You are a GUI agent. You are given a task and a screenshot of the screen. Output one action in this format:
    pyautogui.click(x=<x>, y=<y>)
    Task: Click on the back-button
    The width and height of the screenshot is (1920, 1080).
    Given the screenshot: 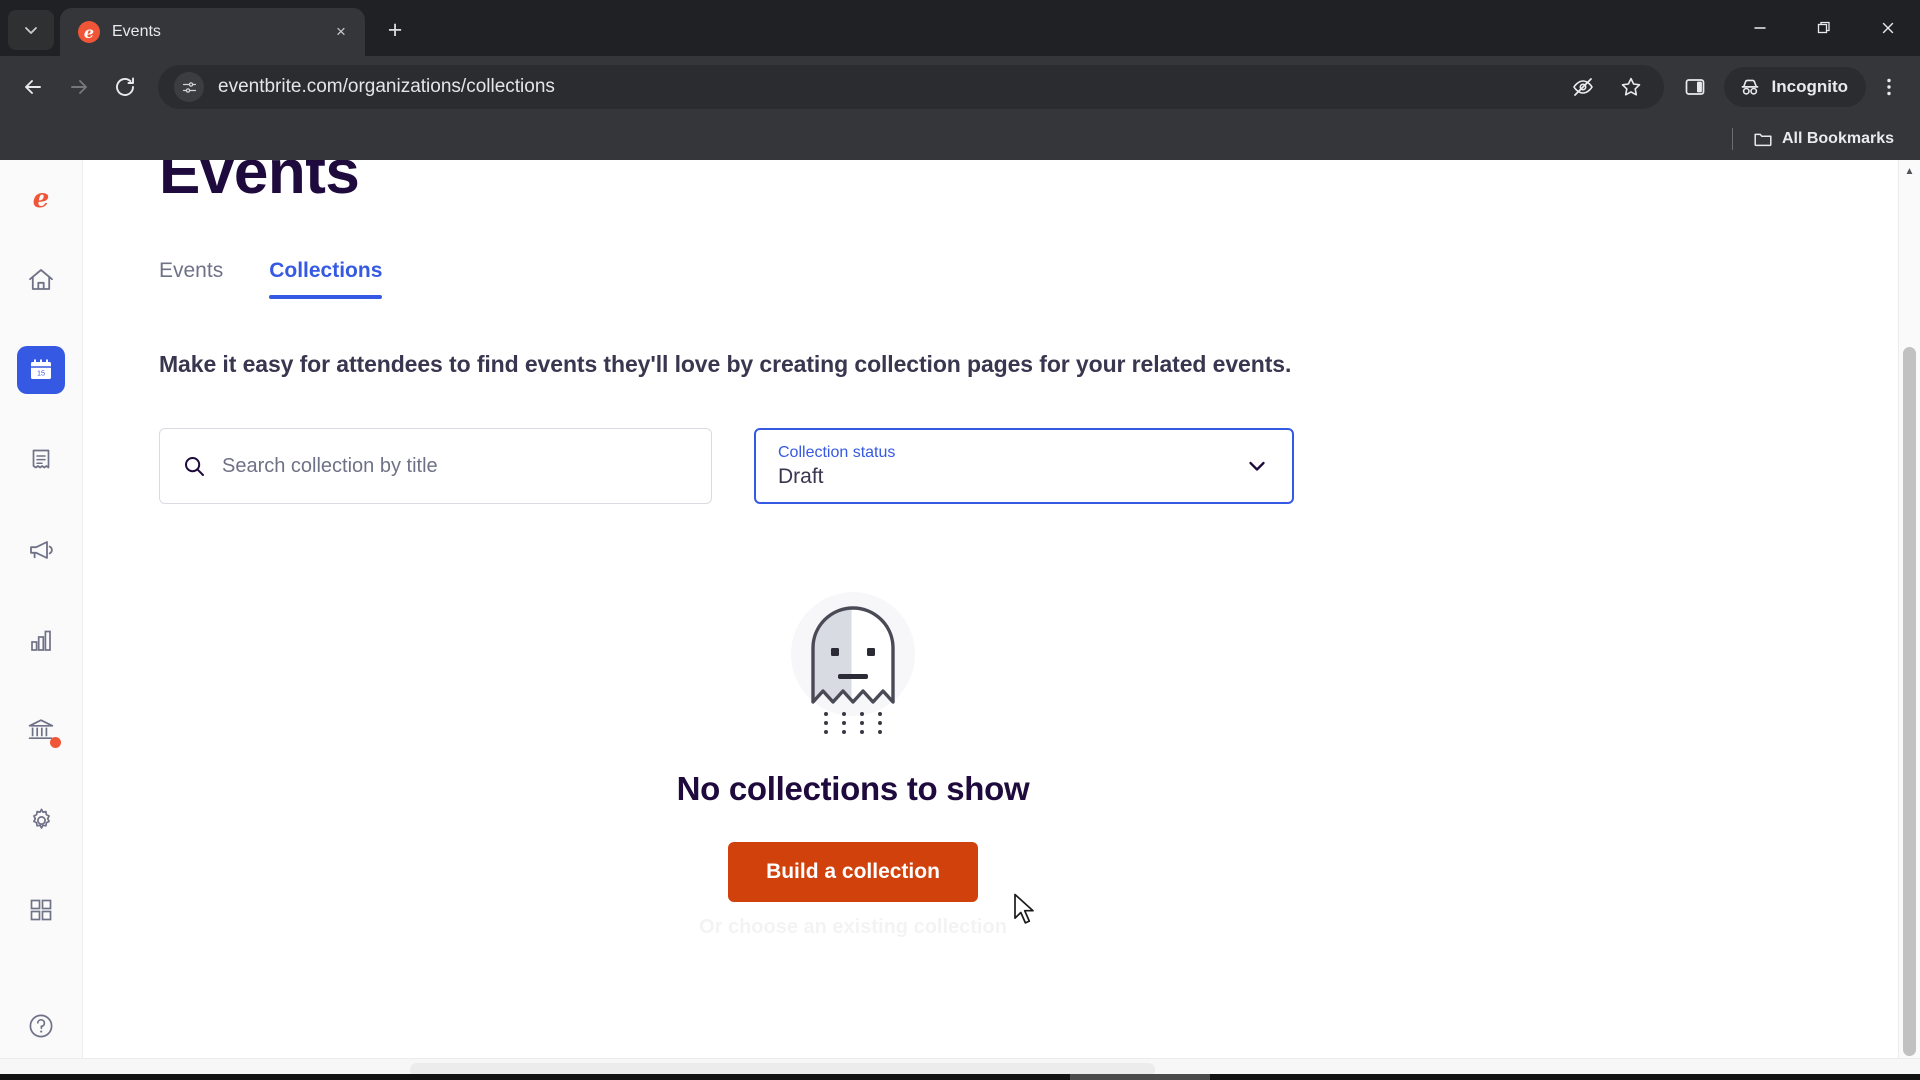 What is the action you would take?
    pyautogui.click(x=33, y=87)
    